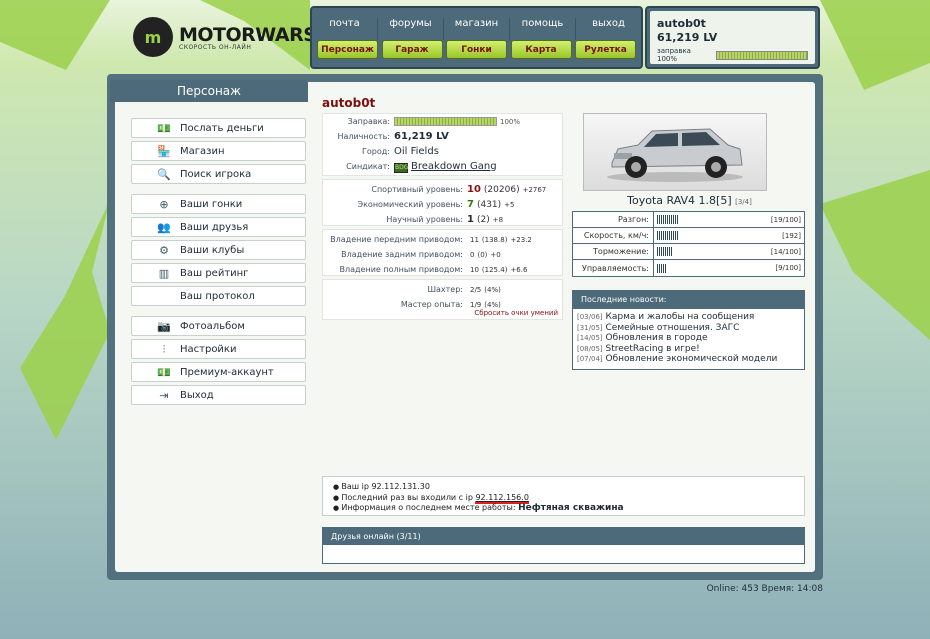  Describe the element at coordinates (410, 204) in the screenshot. I see `level-label: Экономический уровень:` at that location.